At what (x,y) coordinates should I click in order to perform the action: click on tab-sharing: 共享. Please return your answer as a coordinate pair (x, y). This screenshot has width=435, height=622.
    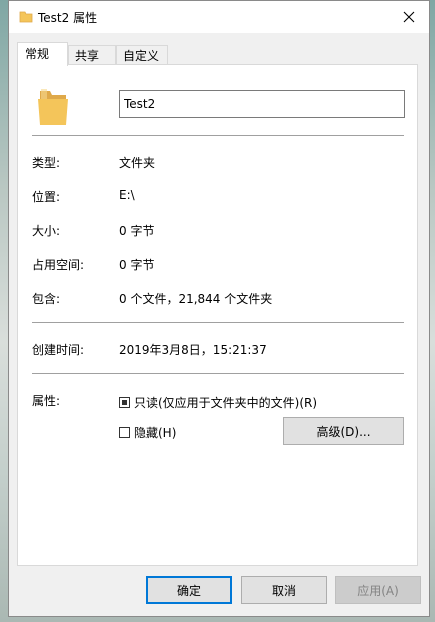
    Looking at the image, I should click on (92, 55).